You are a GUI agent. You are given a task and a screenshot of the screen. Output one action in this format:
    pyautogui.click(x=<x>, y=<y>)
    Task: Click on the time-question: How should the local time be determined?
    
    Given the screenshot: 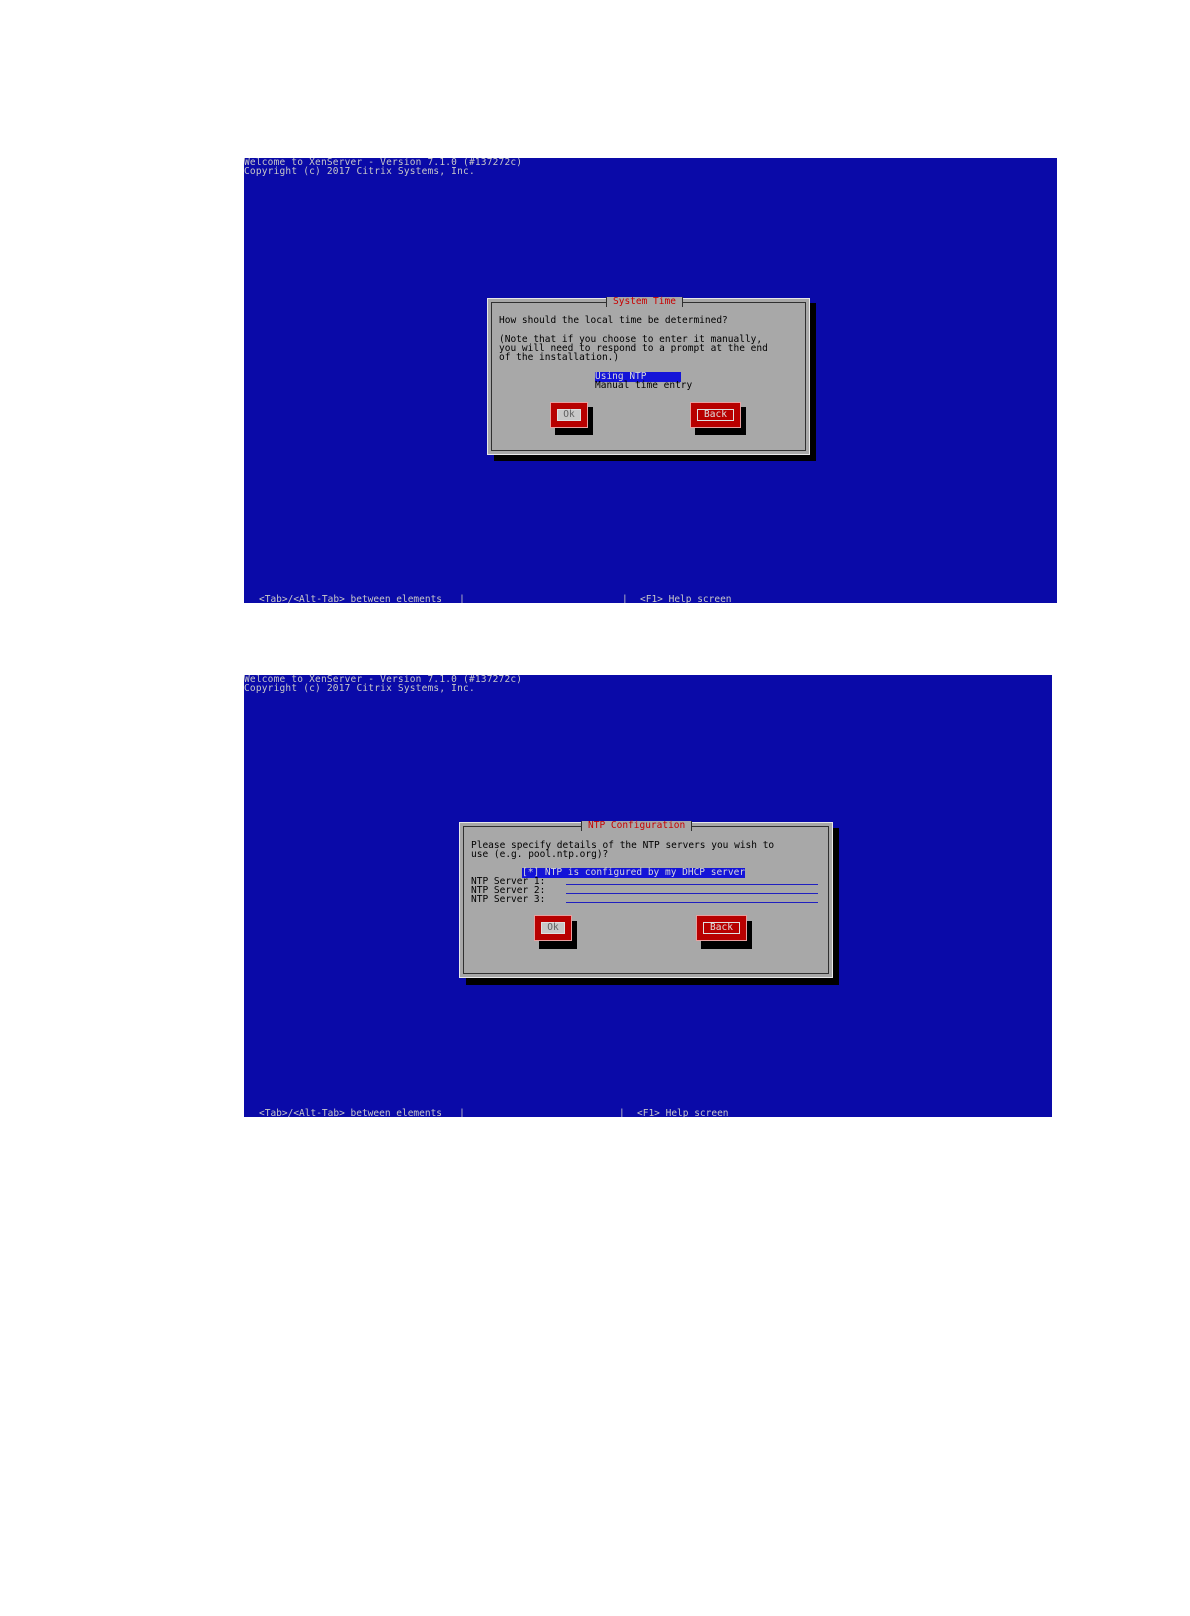 What is the action you would take?
    pyautogui.click(x=613, y=320)
    